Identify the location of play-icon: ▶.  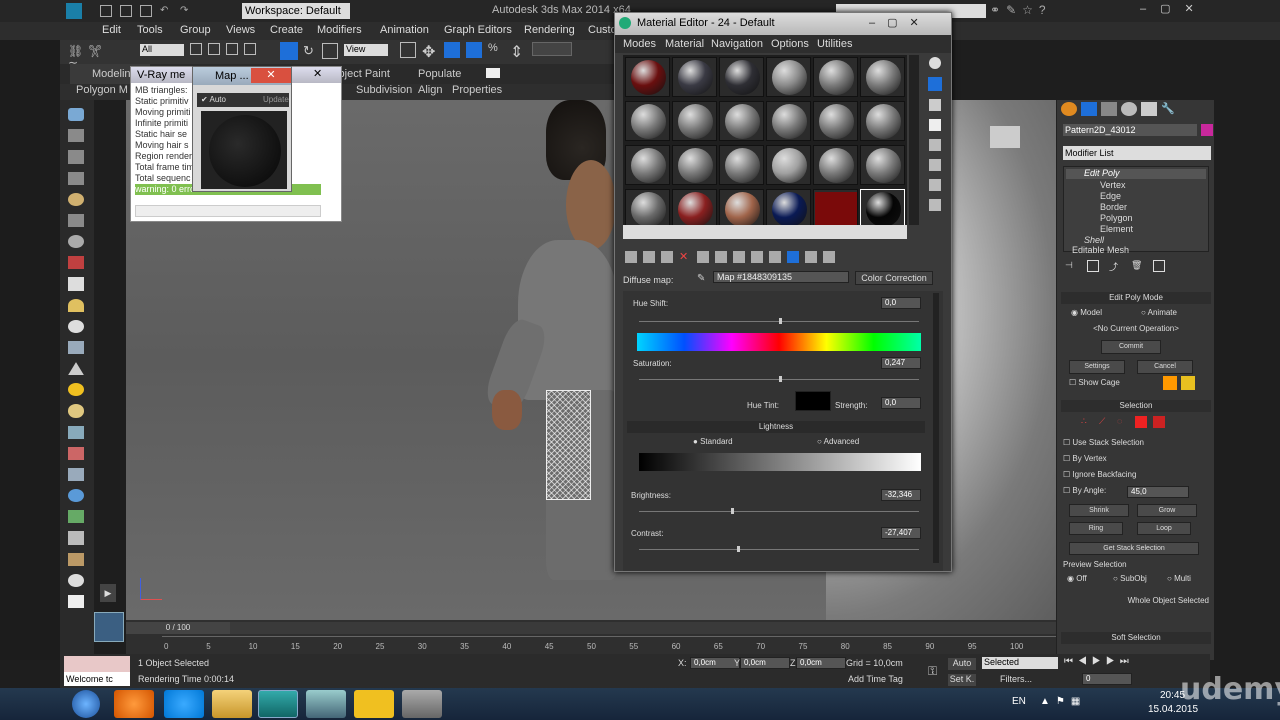
(1099, 661).